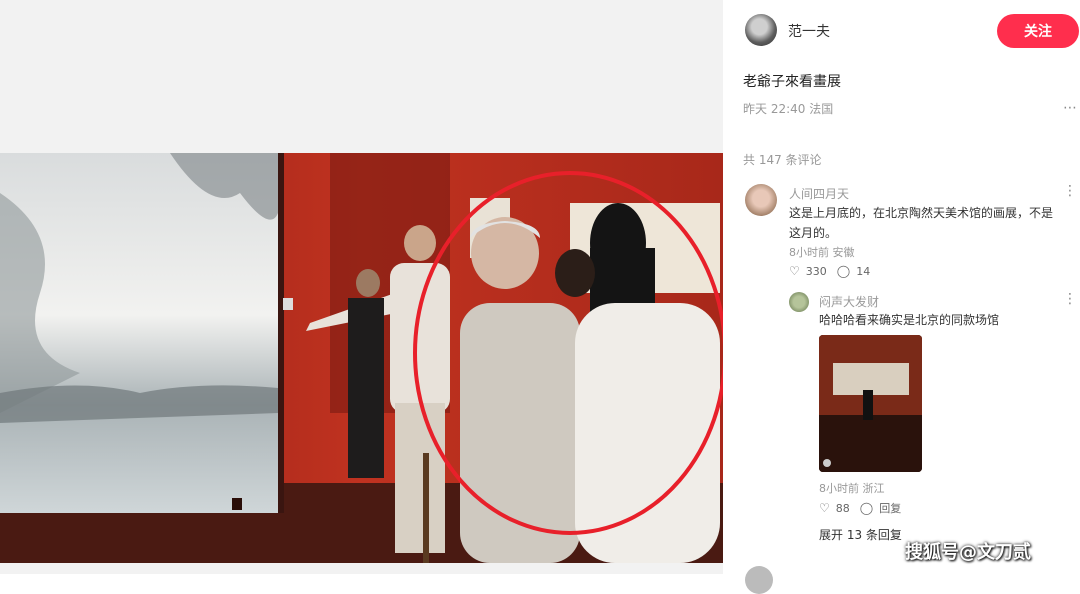  What do you see at coordinates (822, 252) in the screenshot?
I see `comment-meta: 8小时前 安徽` at bounding box center [822, 252].